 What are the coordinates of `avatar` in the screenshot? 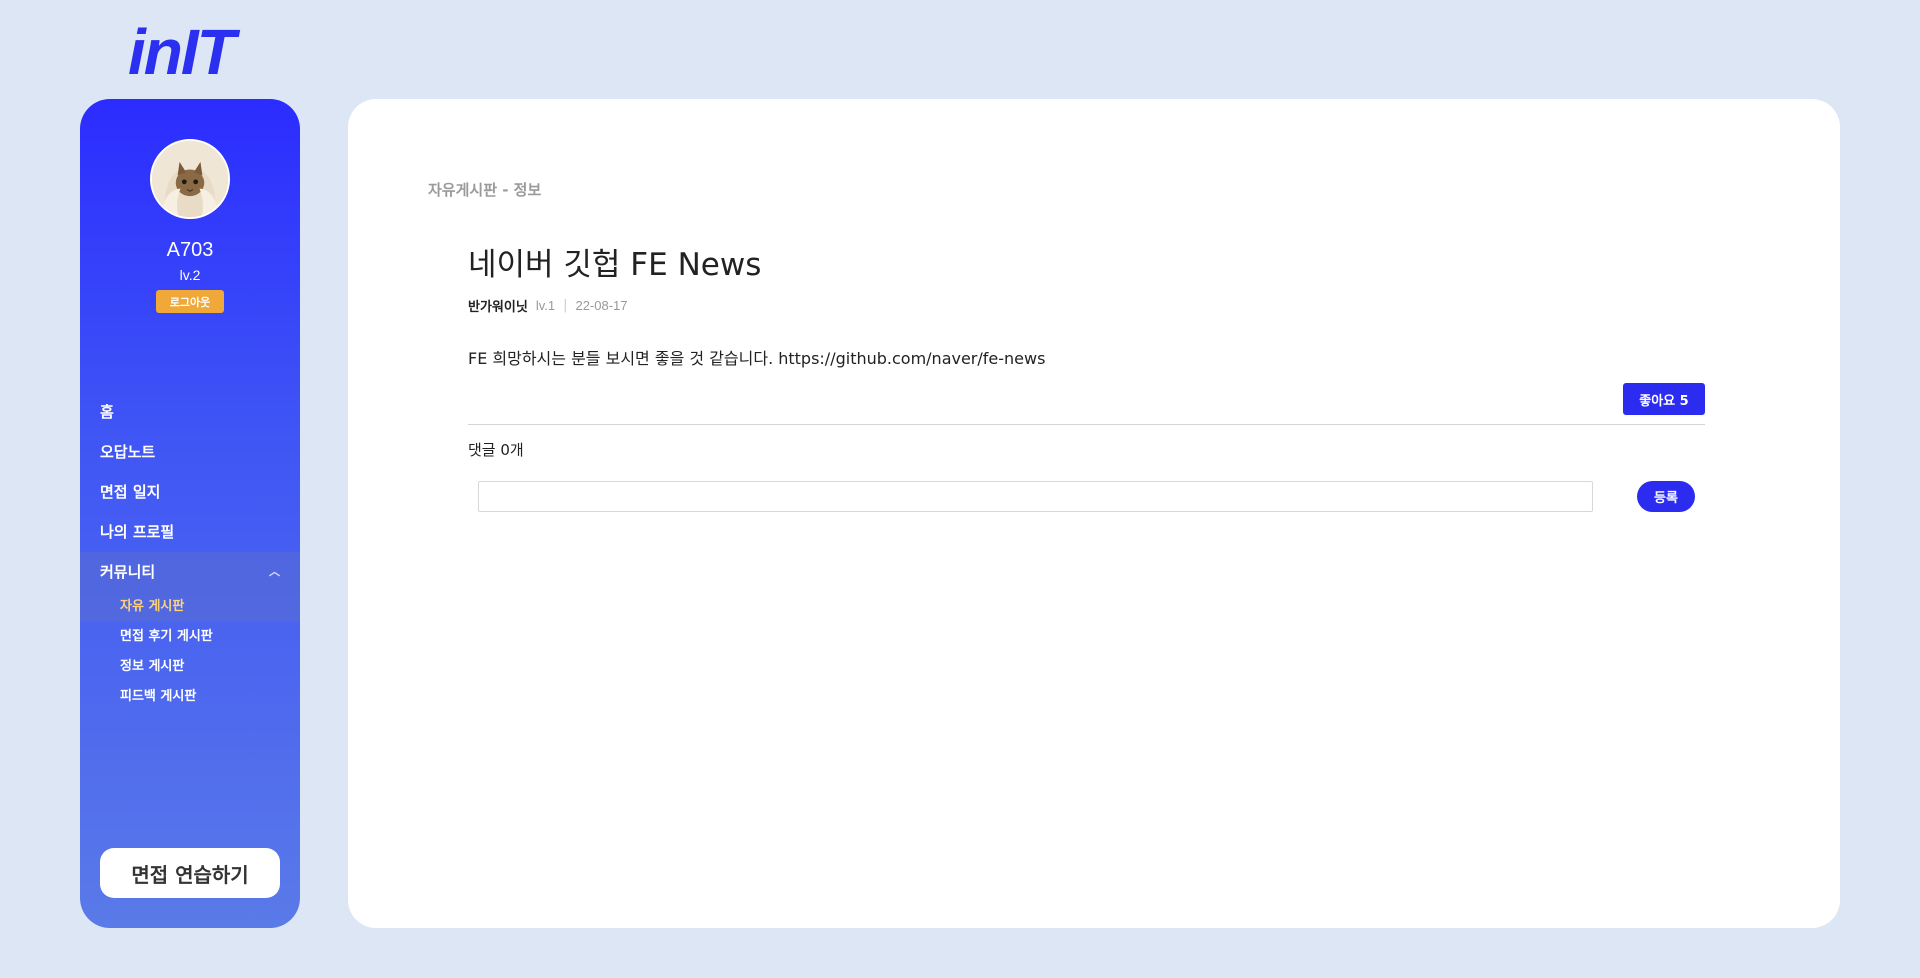 It's located at (190, 179).